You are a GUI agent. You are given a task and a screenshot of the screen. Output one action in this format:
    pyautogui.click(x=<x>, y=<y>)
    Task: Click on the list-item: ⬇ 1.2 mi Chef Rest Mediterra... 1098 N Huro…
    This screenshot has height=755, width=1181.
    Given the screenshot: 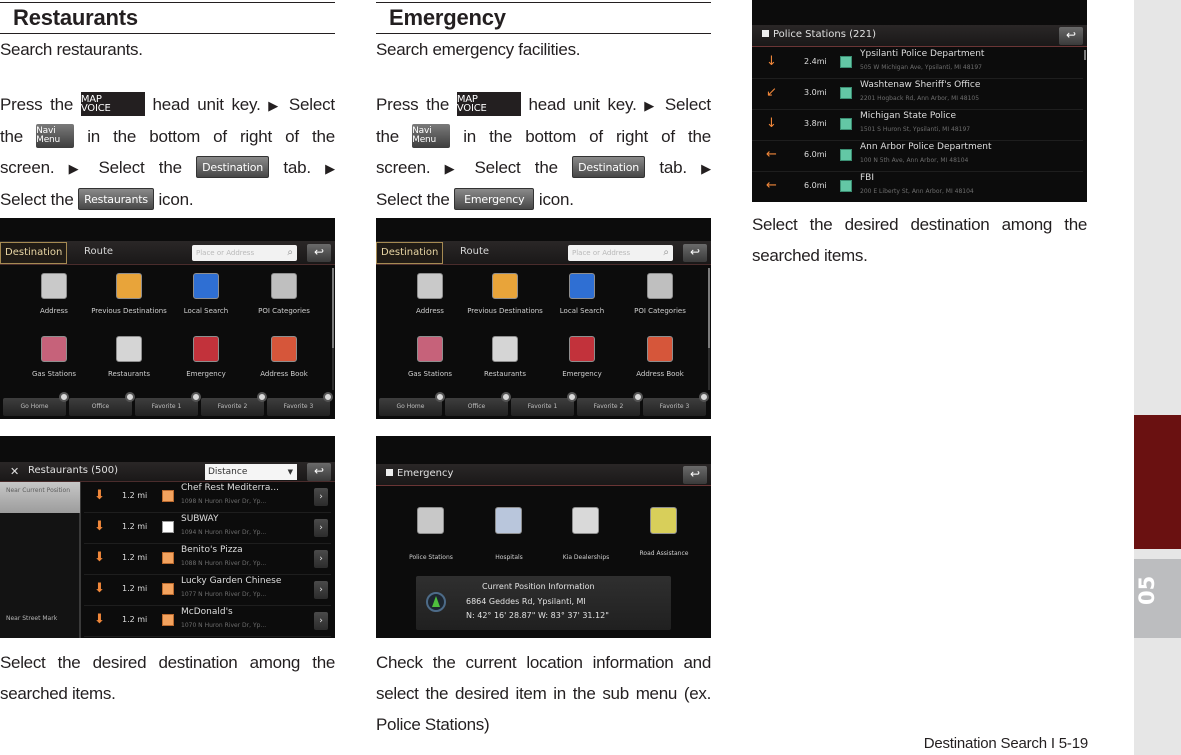 What is the action you would take?
    pyautogui.click(x=207, y=497)
    